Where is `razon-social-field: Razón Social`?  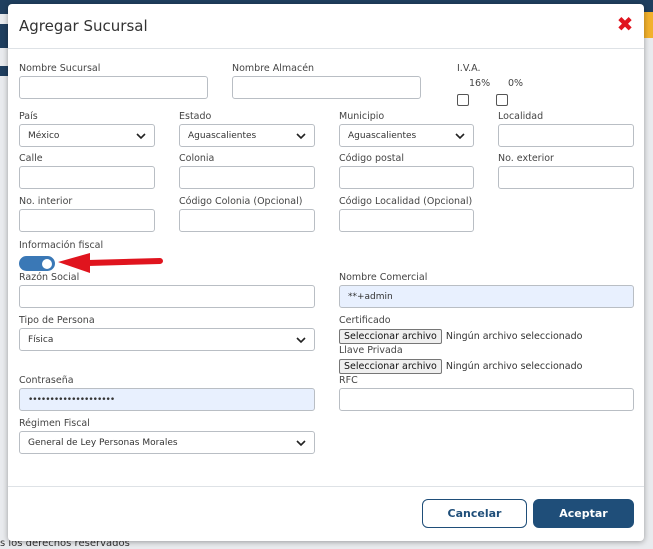 razon-social-field: Razón Social is located at coordinates (167, 290).